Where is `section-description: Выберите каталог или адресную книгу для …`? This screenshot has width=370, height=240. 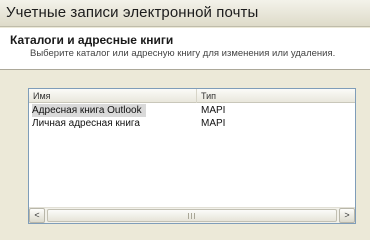
section-description: Выберите каталог или адресную книгу для … is located at coordinates (183, 53).